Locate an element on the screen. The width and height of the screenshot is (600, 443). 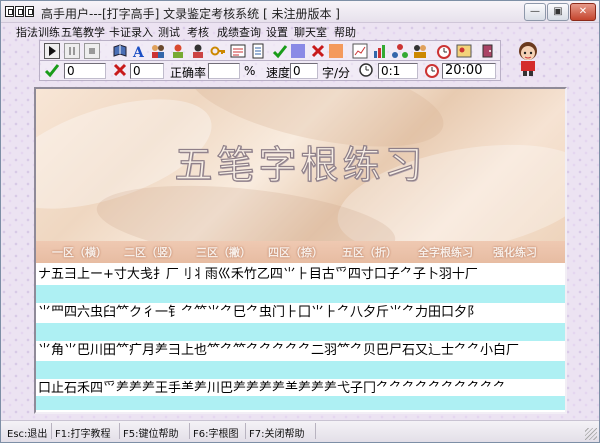
close-button: ✕ is located at coordinates (583, 12).